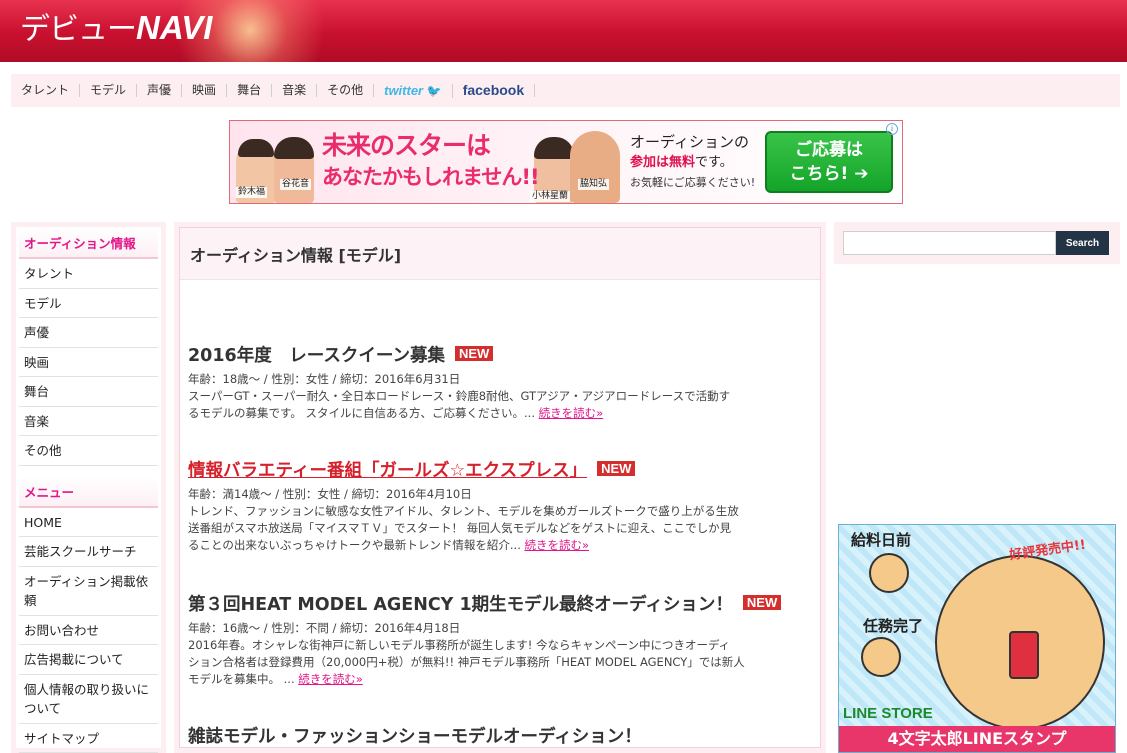 The width and height of the screenshot is (1127, 753). What do you see at coordinates (888, 713) in the screenshot?
I see `ad-line-store-label: LINE STORE` at bounding box center [888, 713].